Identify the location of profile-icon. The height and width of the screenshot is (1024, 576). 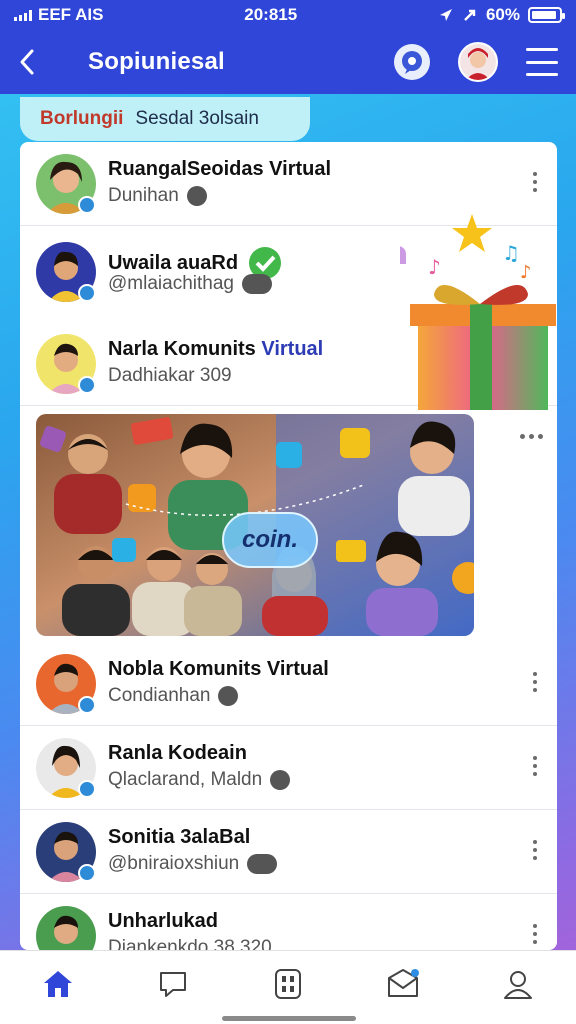
(518, 984).